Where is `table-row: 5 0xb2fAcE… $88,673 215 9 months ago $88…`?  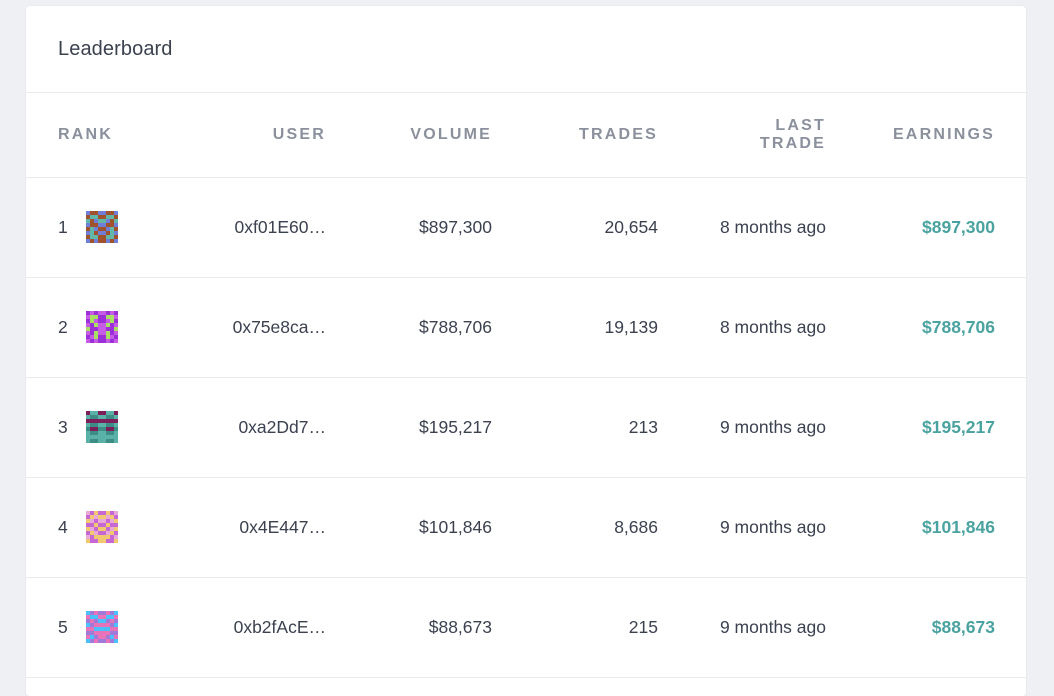 table-row: 5 0xb2fAcE… $88,673 215 9 months ago $88… is located at coordinates (526, 627).